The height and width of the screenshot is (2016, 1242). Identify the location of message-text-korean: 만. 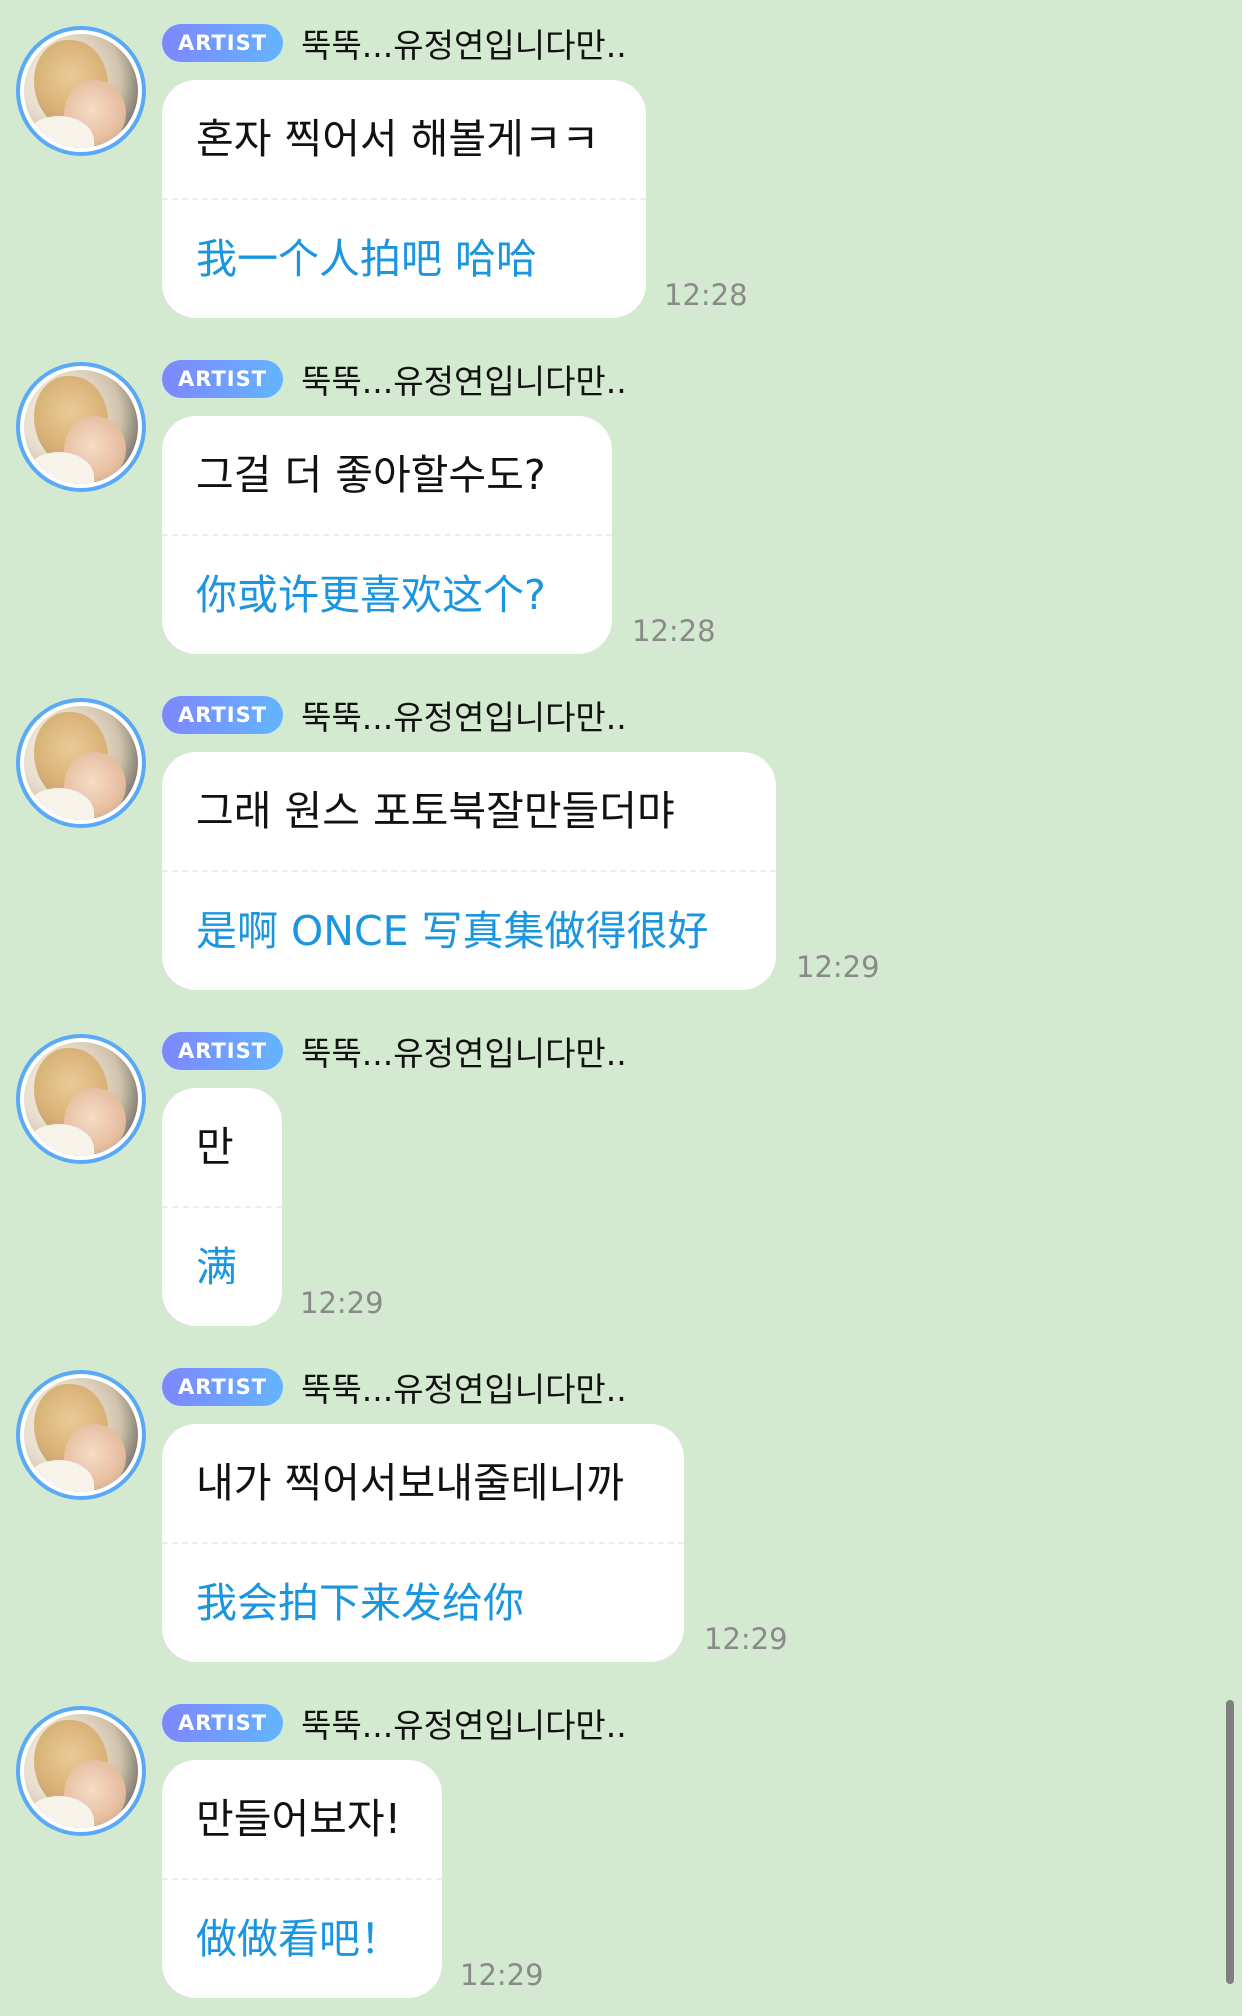
(215, 1147).